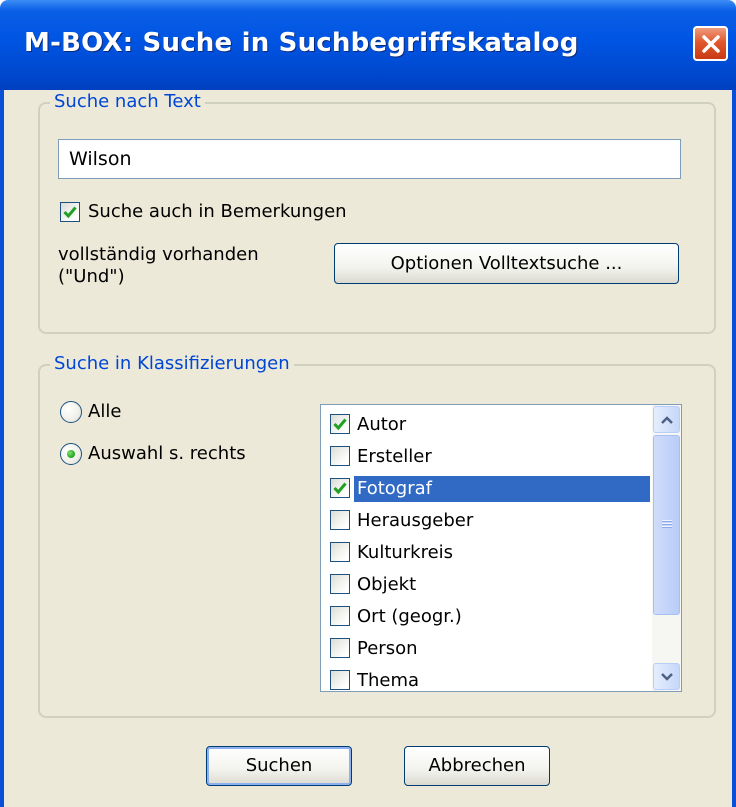 This screenshot has width=736, height=807. I want to click on list-item-label: Kulturkreis, so click(405, 552).